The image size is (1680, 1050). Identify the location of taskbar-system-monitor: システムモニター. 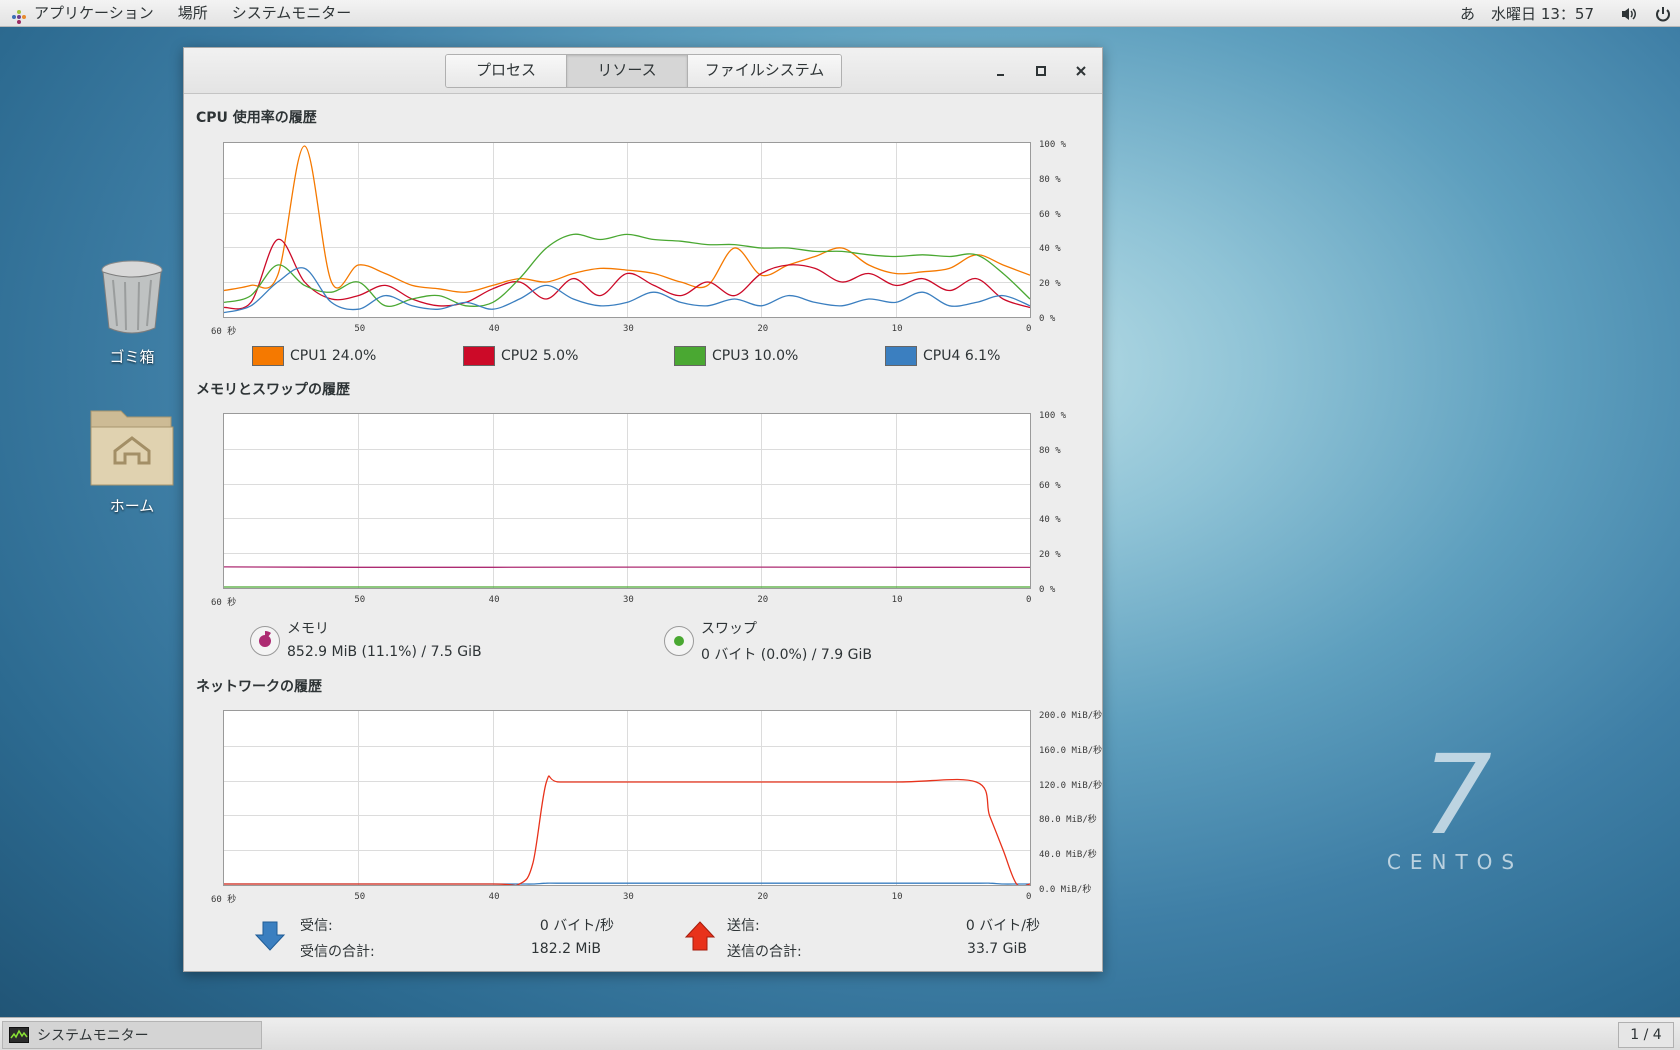
(132, 1035).